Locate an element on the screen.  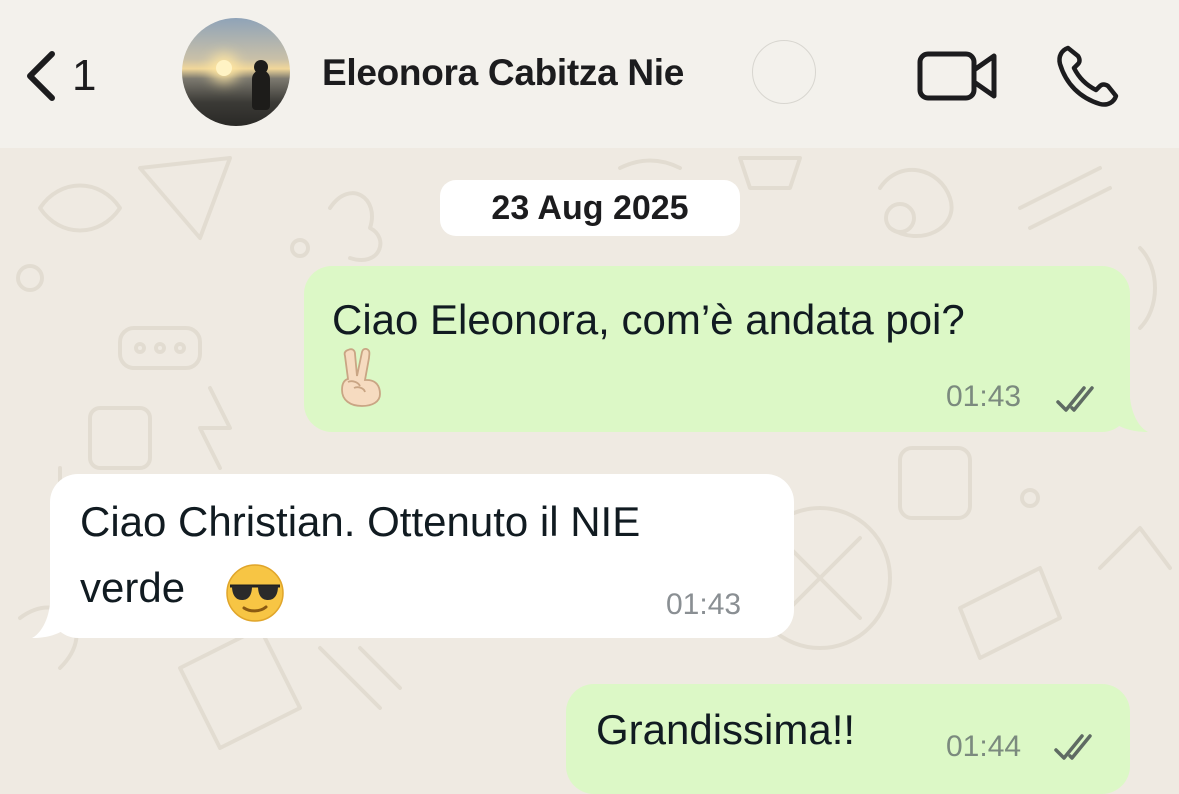
message-text-line2: verde is located at coordinates (133, 587).